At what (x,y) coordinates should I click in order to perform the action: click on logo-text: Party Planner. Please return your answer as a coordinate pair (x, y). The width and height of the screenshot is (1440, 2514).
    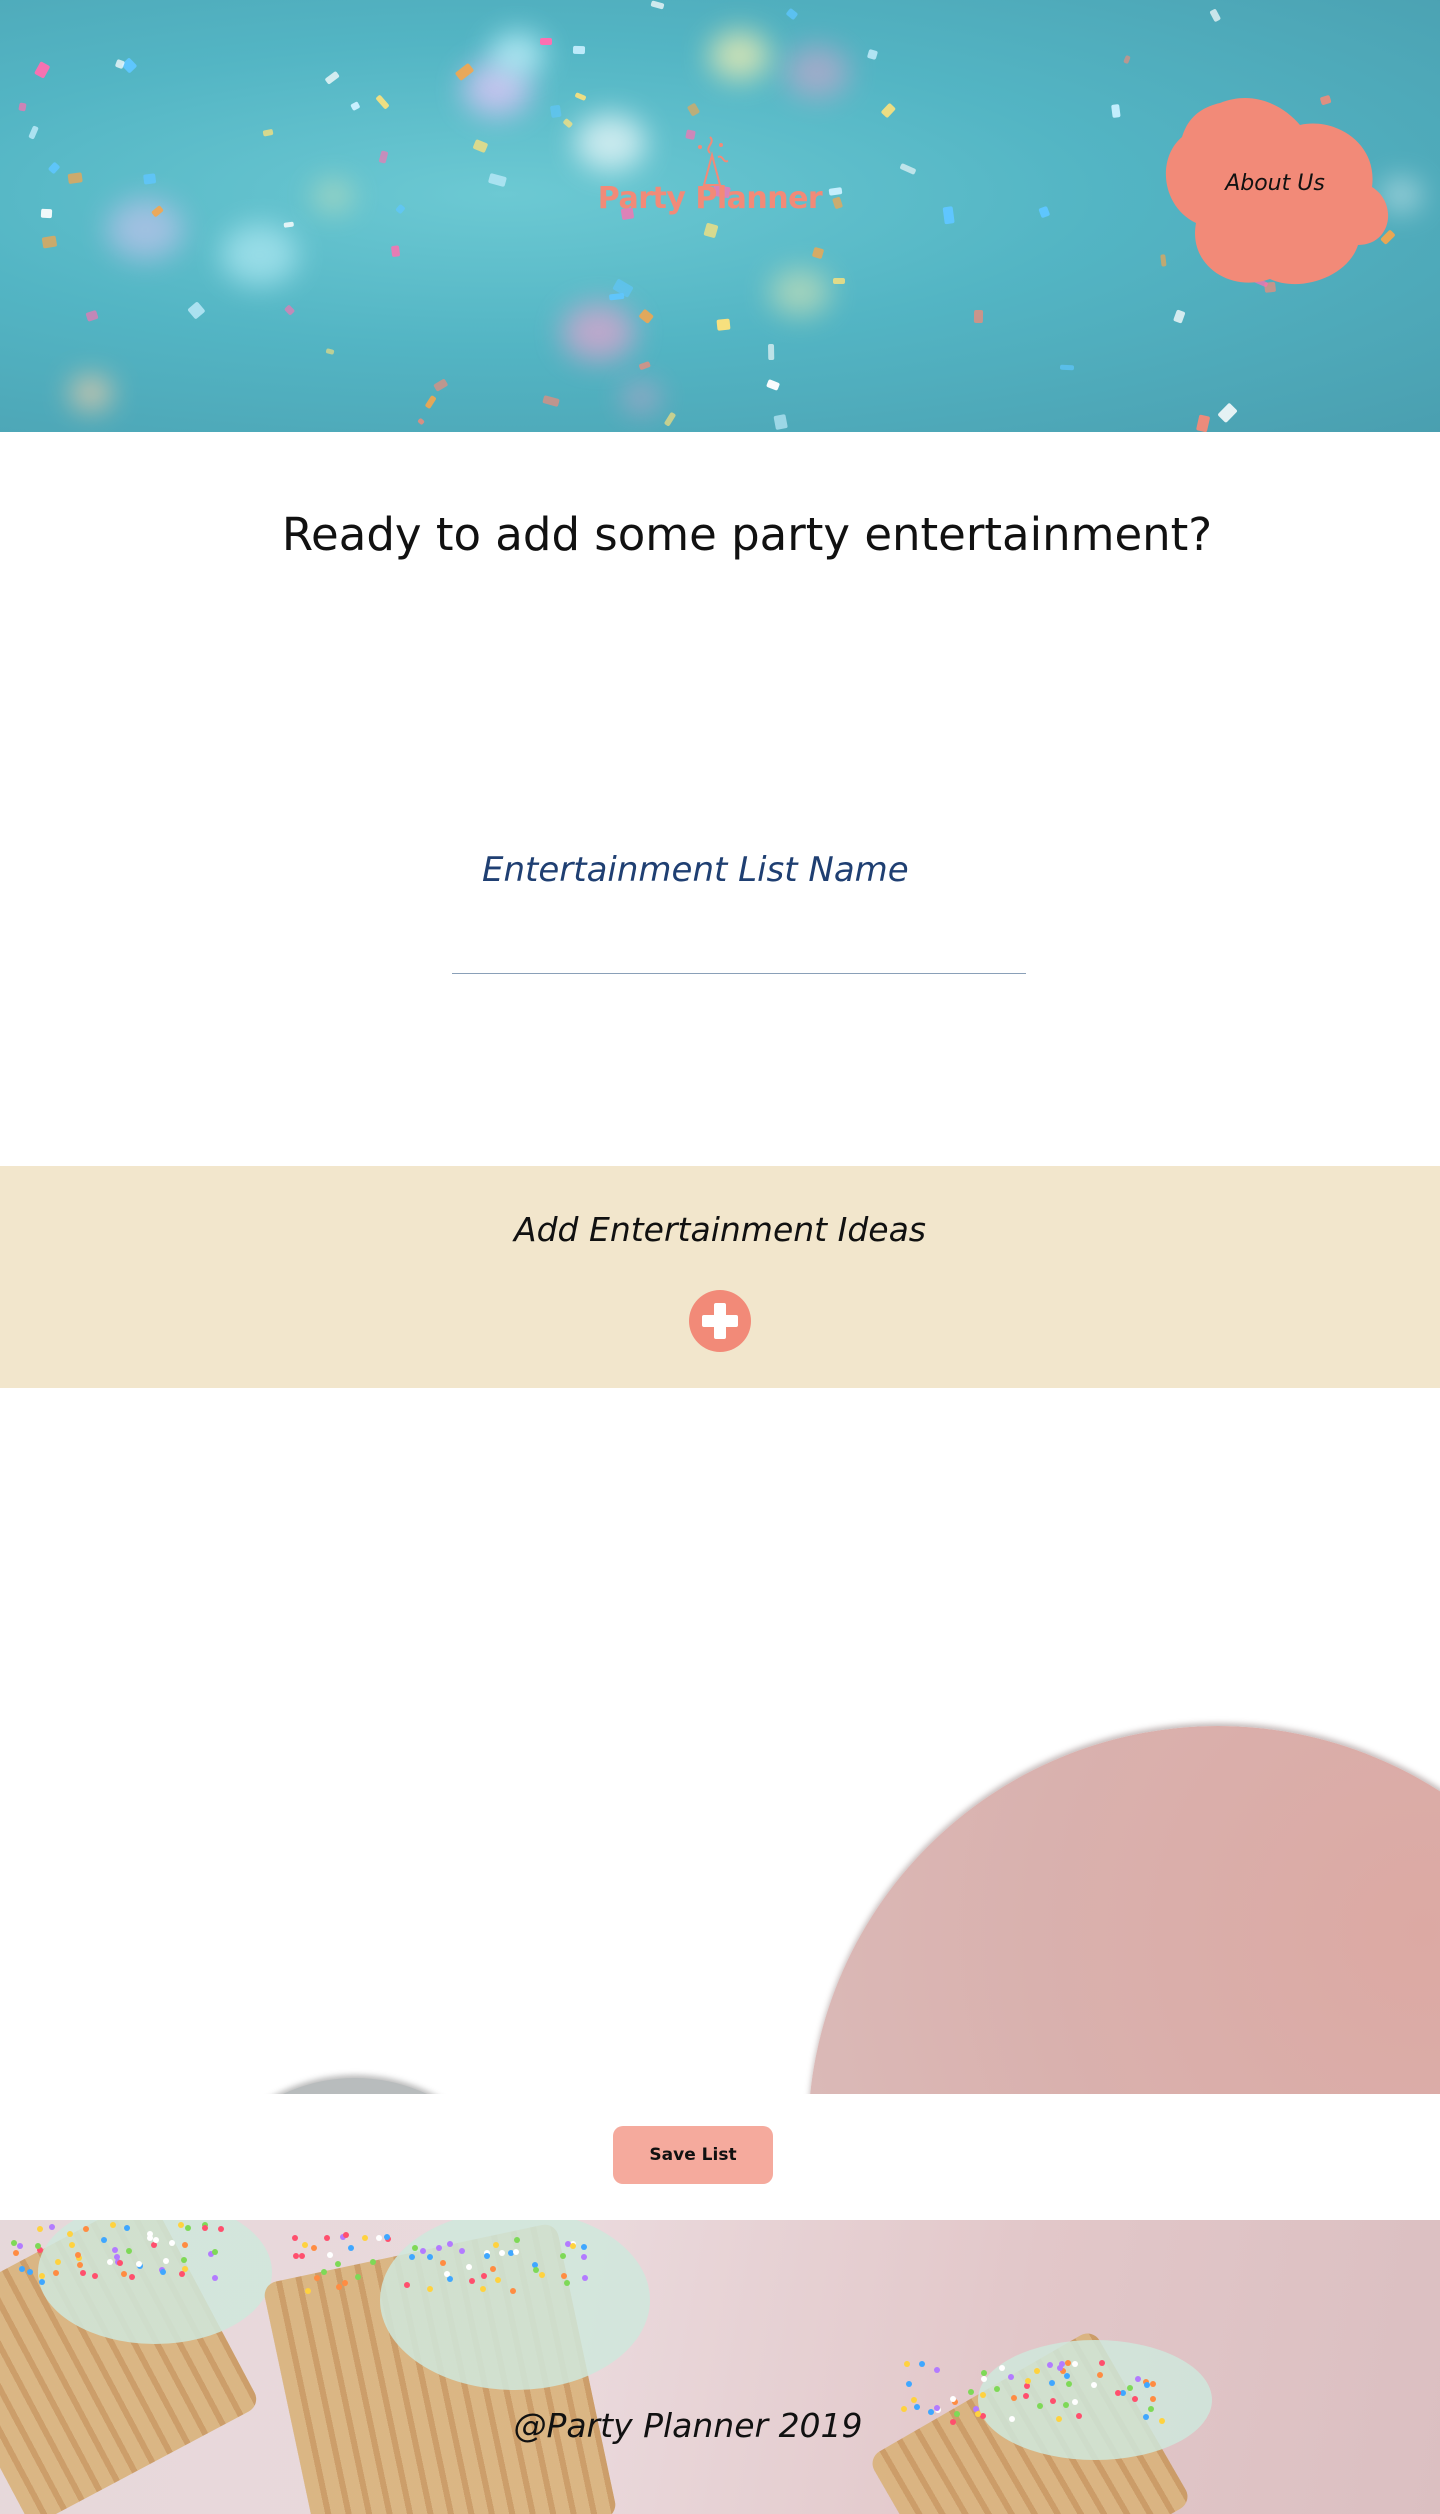
    Looking at the image, I should click on (710, 198).